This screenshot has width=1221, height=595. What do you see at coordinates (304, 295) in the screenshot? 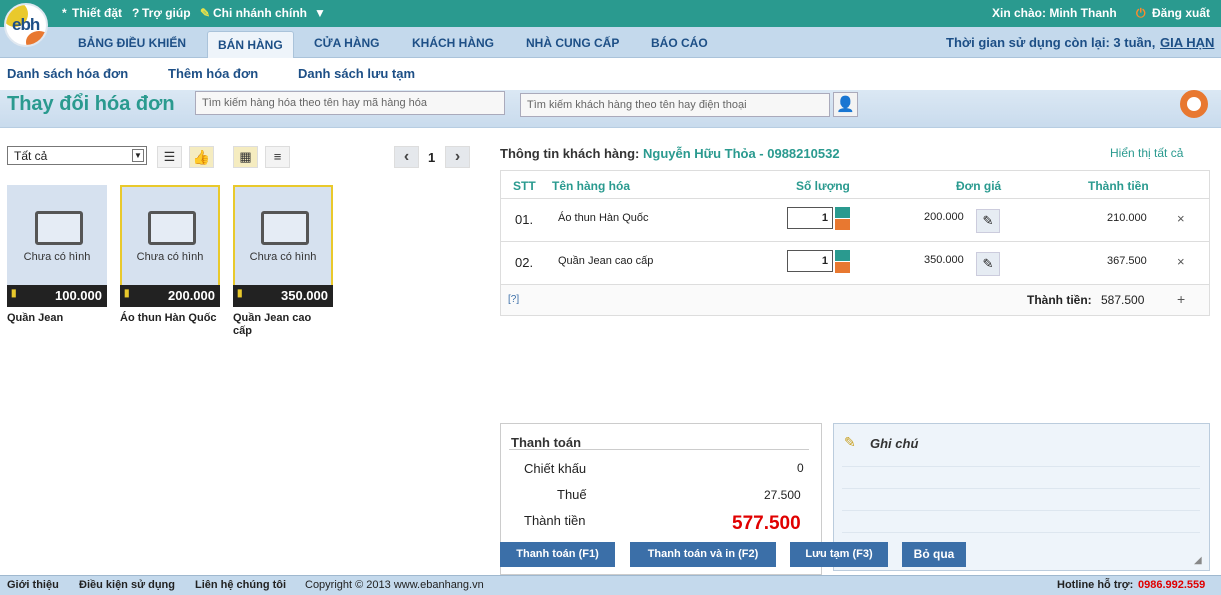
I see `product-price: 350.000` at bounding box center [304, 295].